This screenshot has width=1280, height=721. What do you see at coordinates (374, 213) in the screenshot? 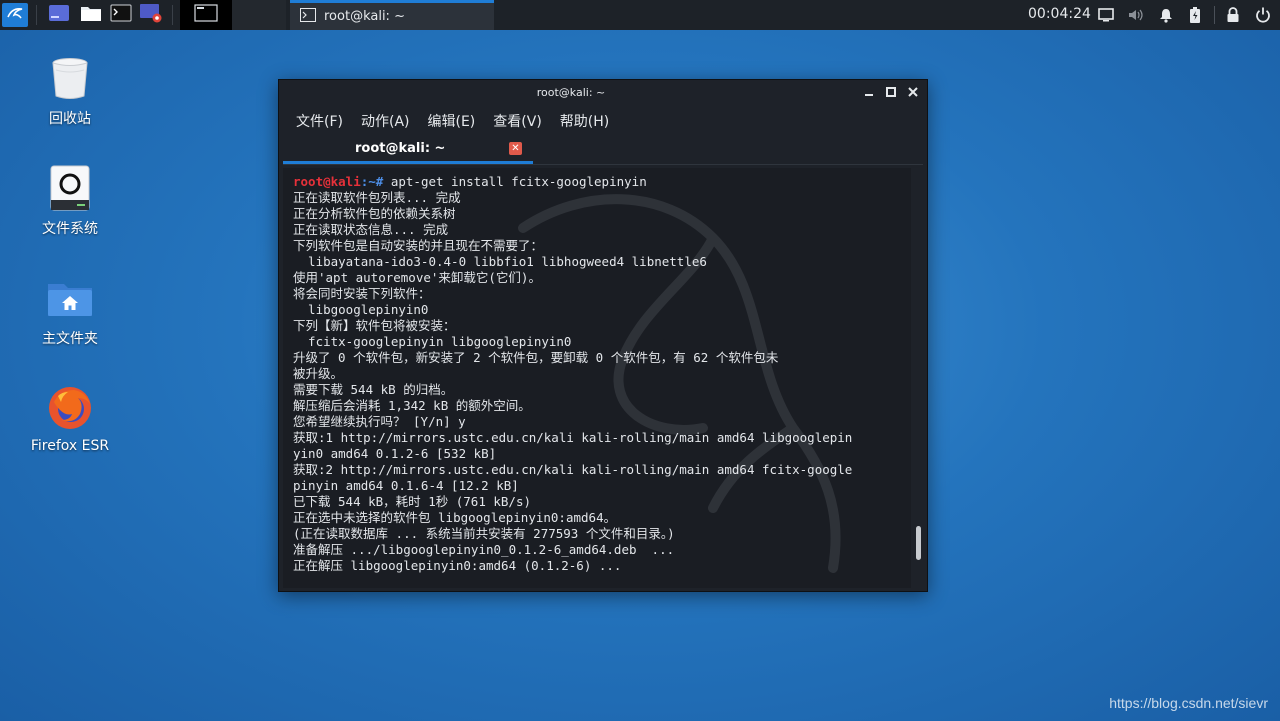
I see `output-line: 正在分析软件包的依赖关系树` at bounding box center [374, 213].